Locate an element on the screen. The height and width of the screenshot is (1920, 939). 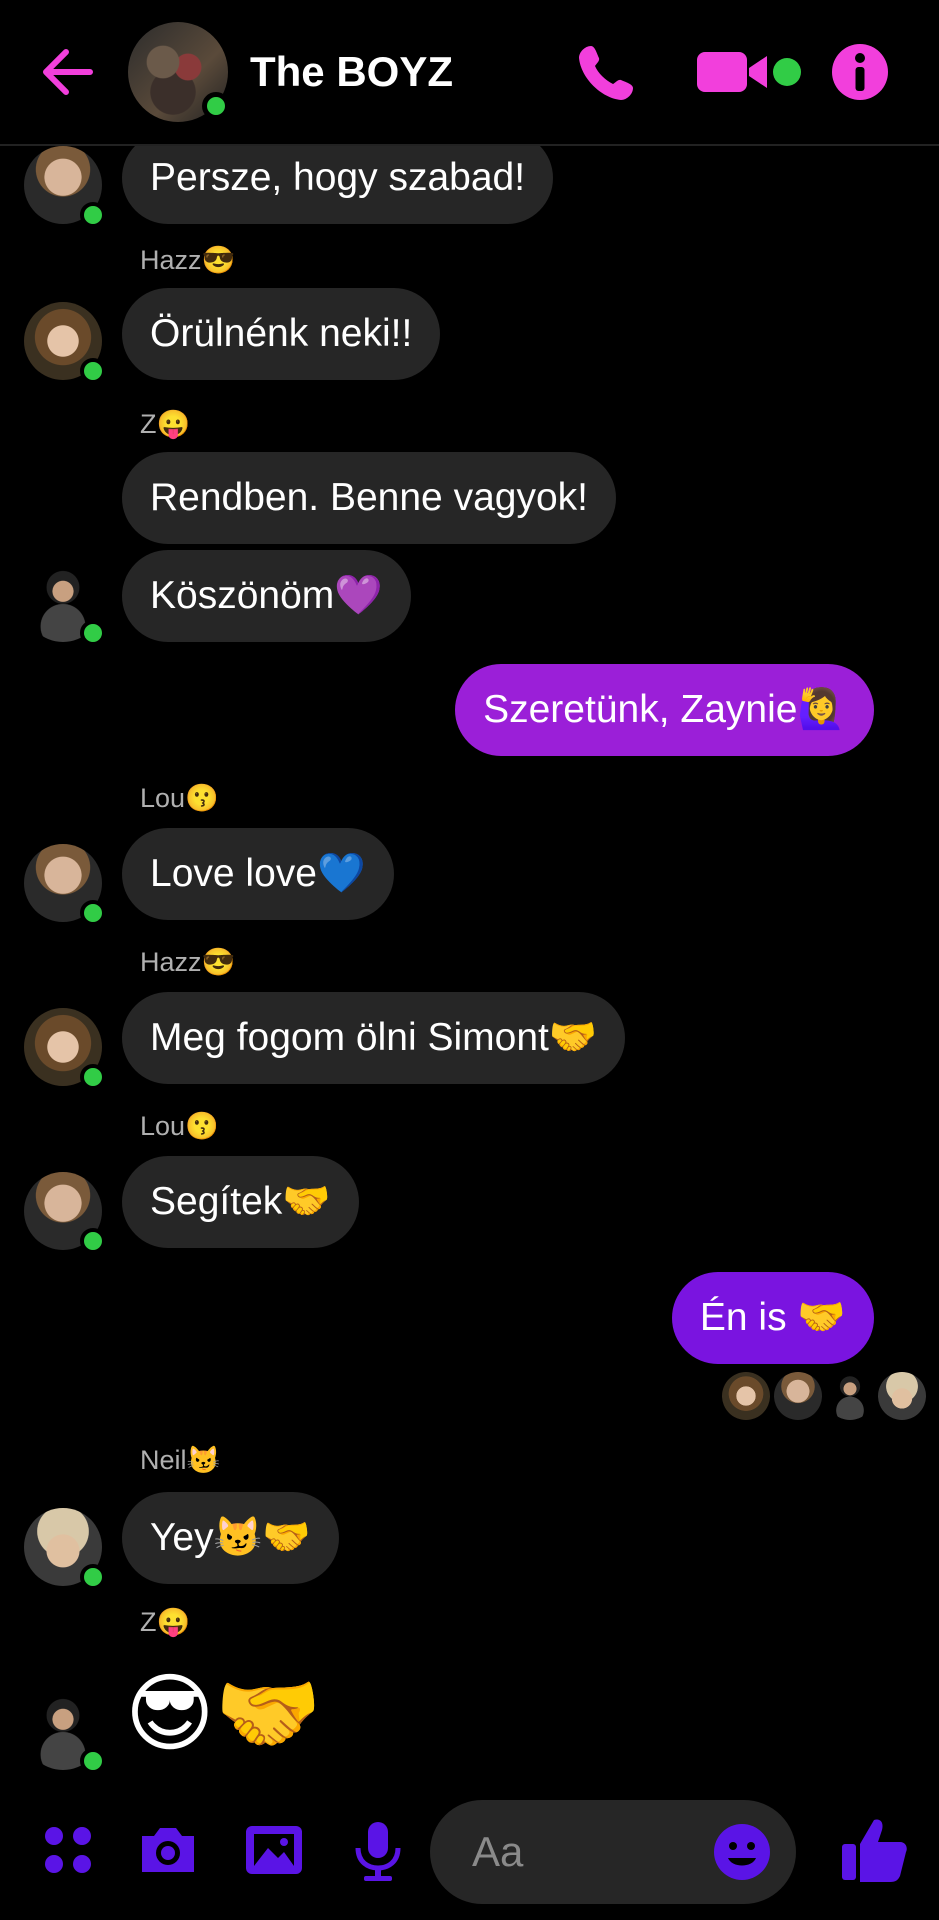
outgoing-message-bubble: Én is 🤝 is located at coordinates (772, 1318).